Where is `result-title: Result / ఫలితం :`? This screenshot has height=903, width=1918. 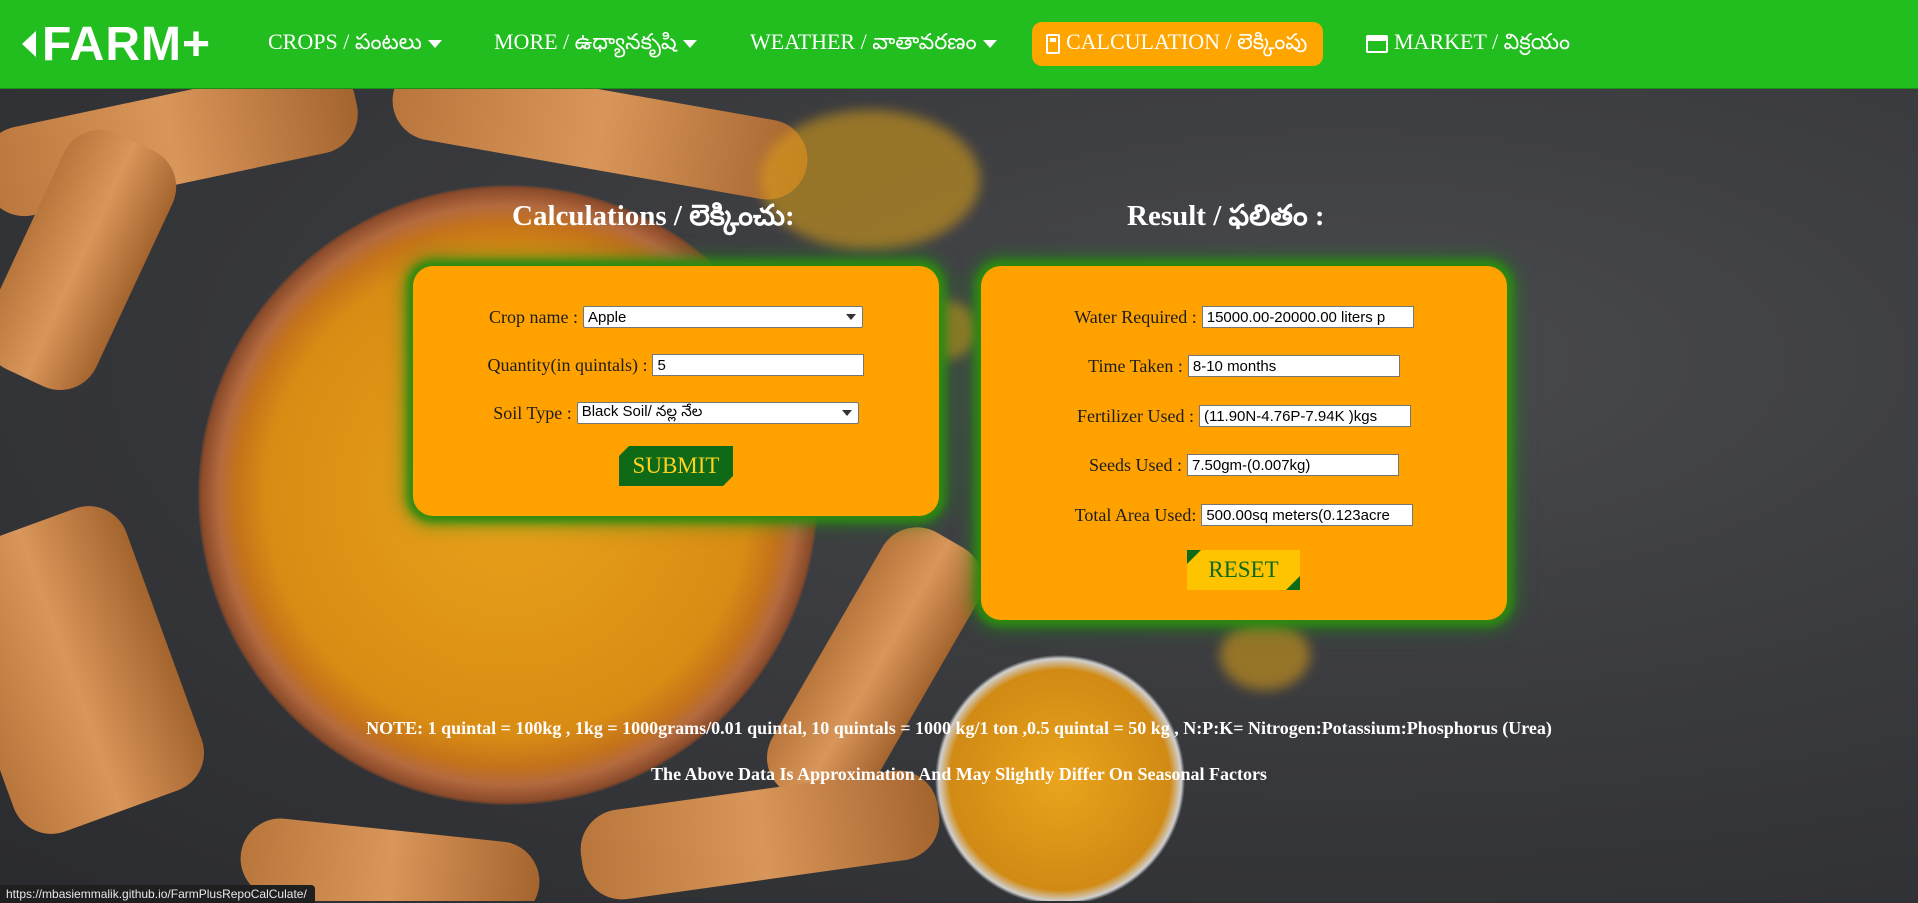 result-title: Result / ఫలితం : is located at coordinates (1226, 216).